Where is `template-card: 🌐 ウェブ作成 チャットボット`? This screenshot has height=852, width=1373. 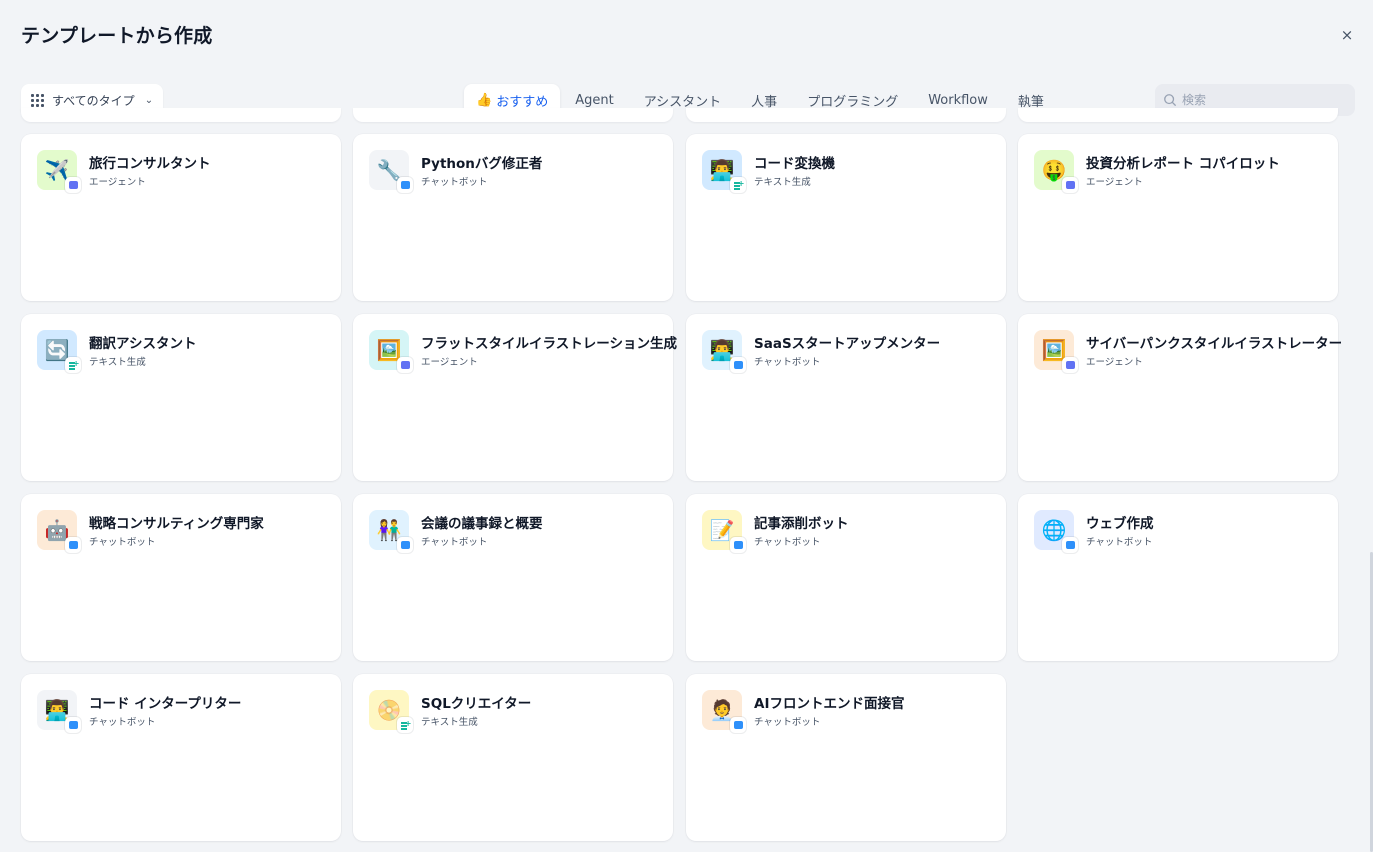
template-card: 🌐 ウェブ作成 チャットボット is located at coordinates (1178, 577).